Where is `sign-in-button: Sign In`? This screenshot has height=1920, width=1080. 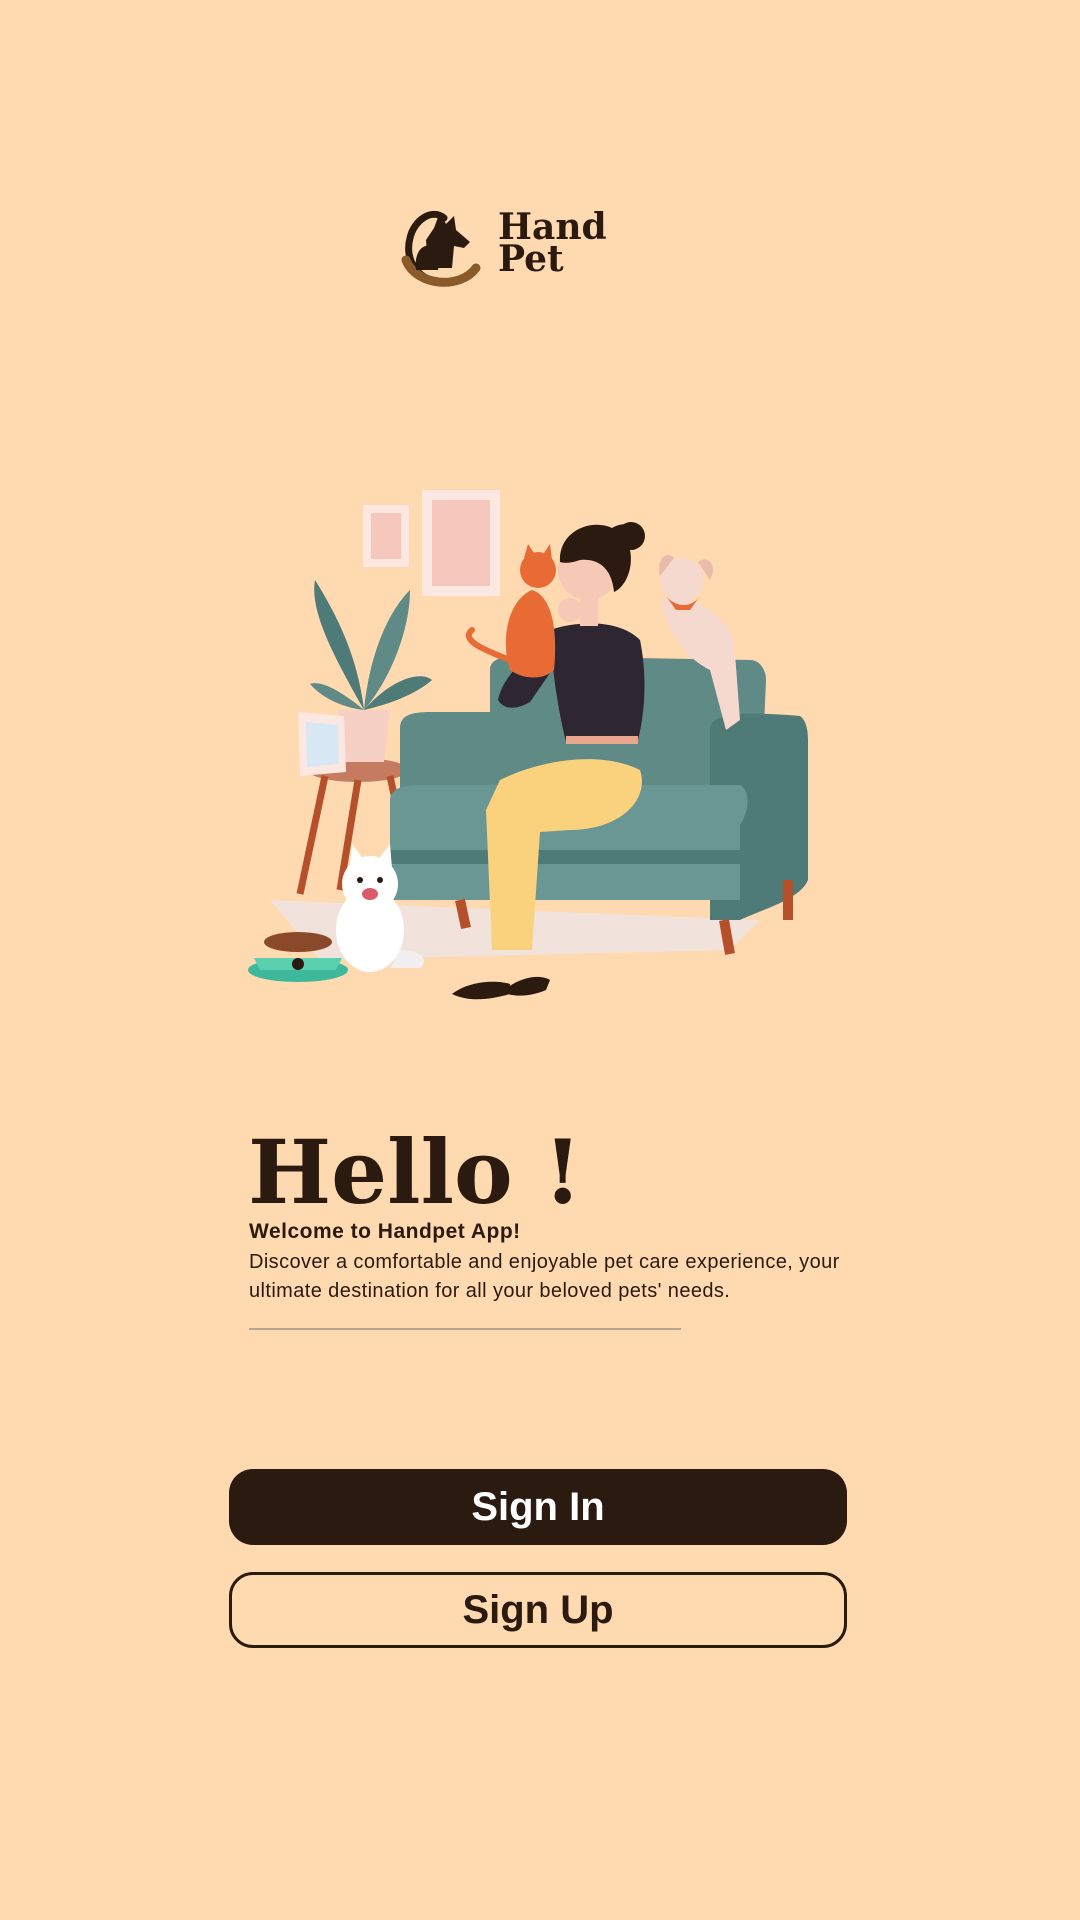 sign-in-button: Sign In is located at coordinates (538, 1507).